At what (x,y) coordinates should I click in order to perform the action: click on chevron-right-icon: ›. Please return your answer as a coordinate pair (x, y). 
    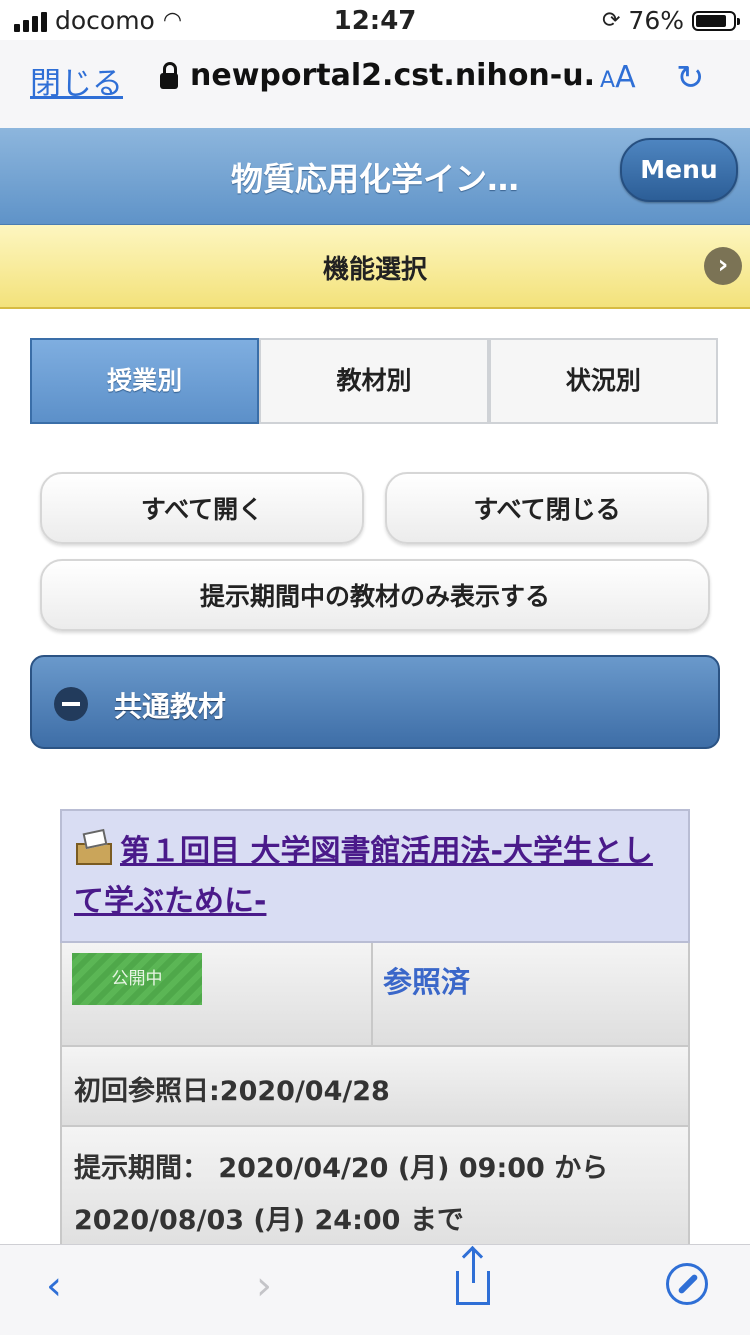
    Looking at the image, I should click on (723, 266).